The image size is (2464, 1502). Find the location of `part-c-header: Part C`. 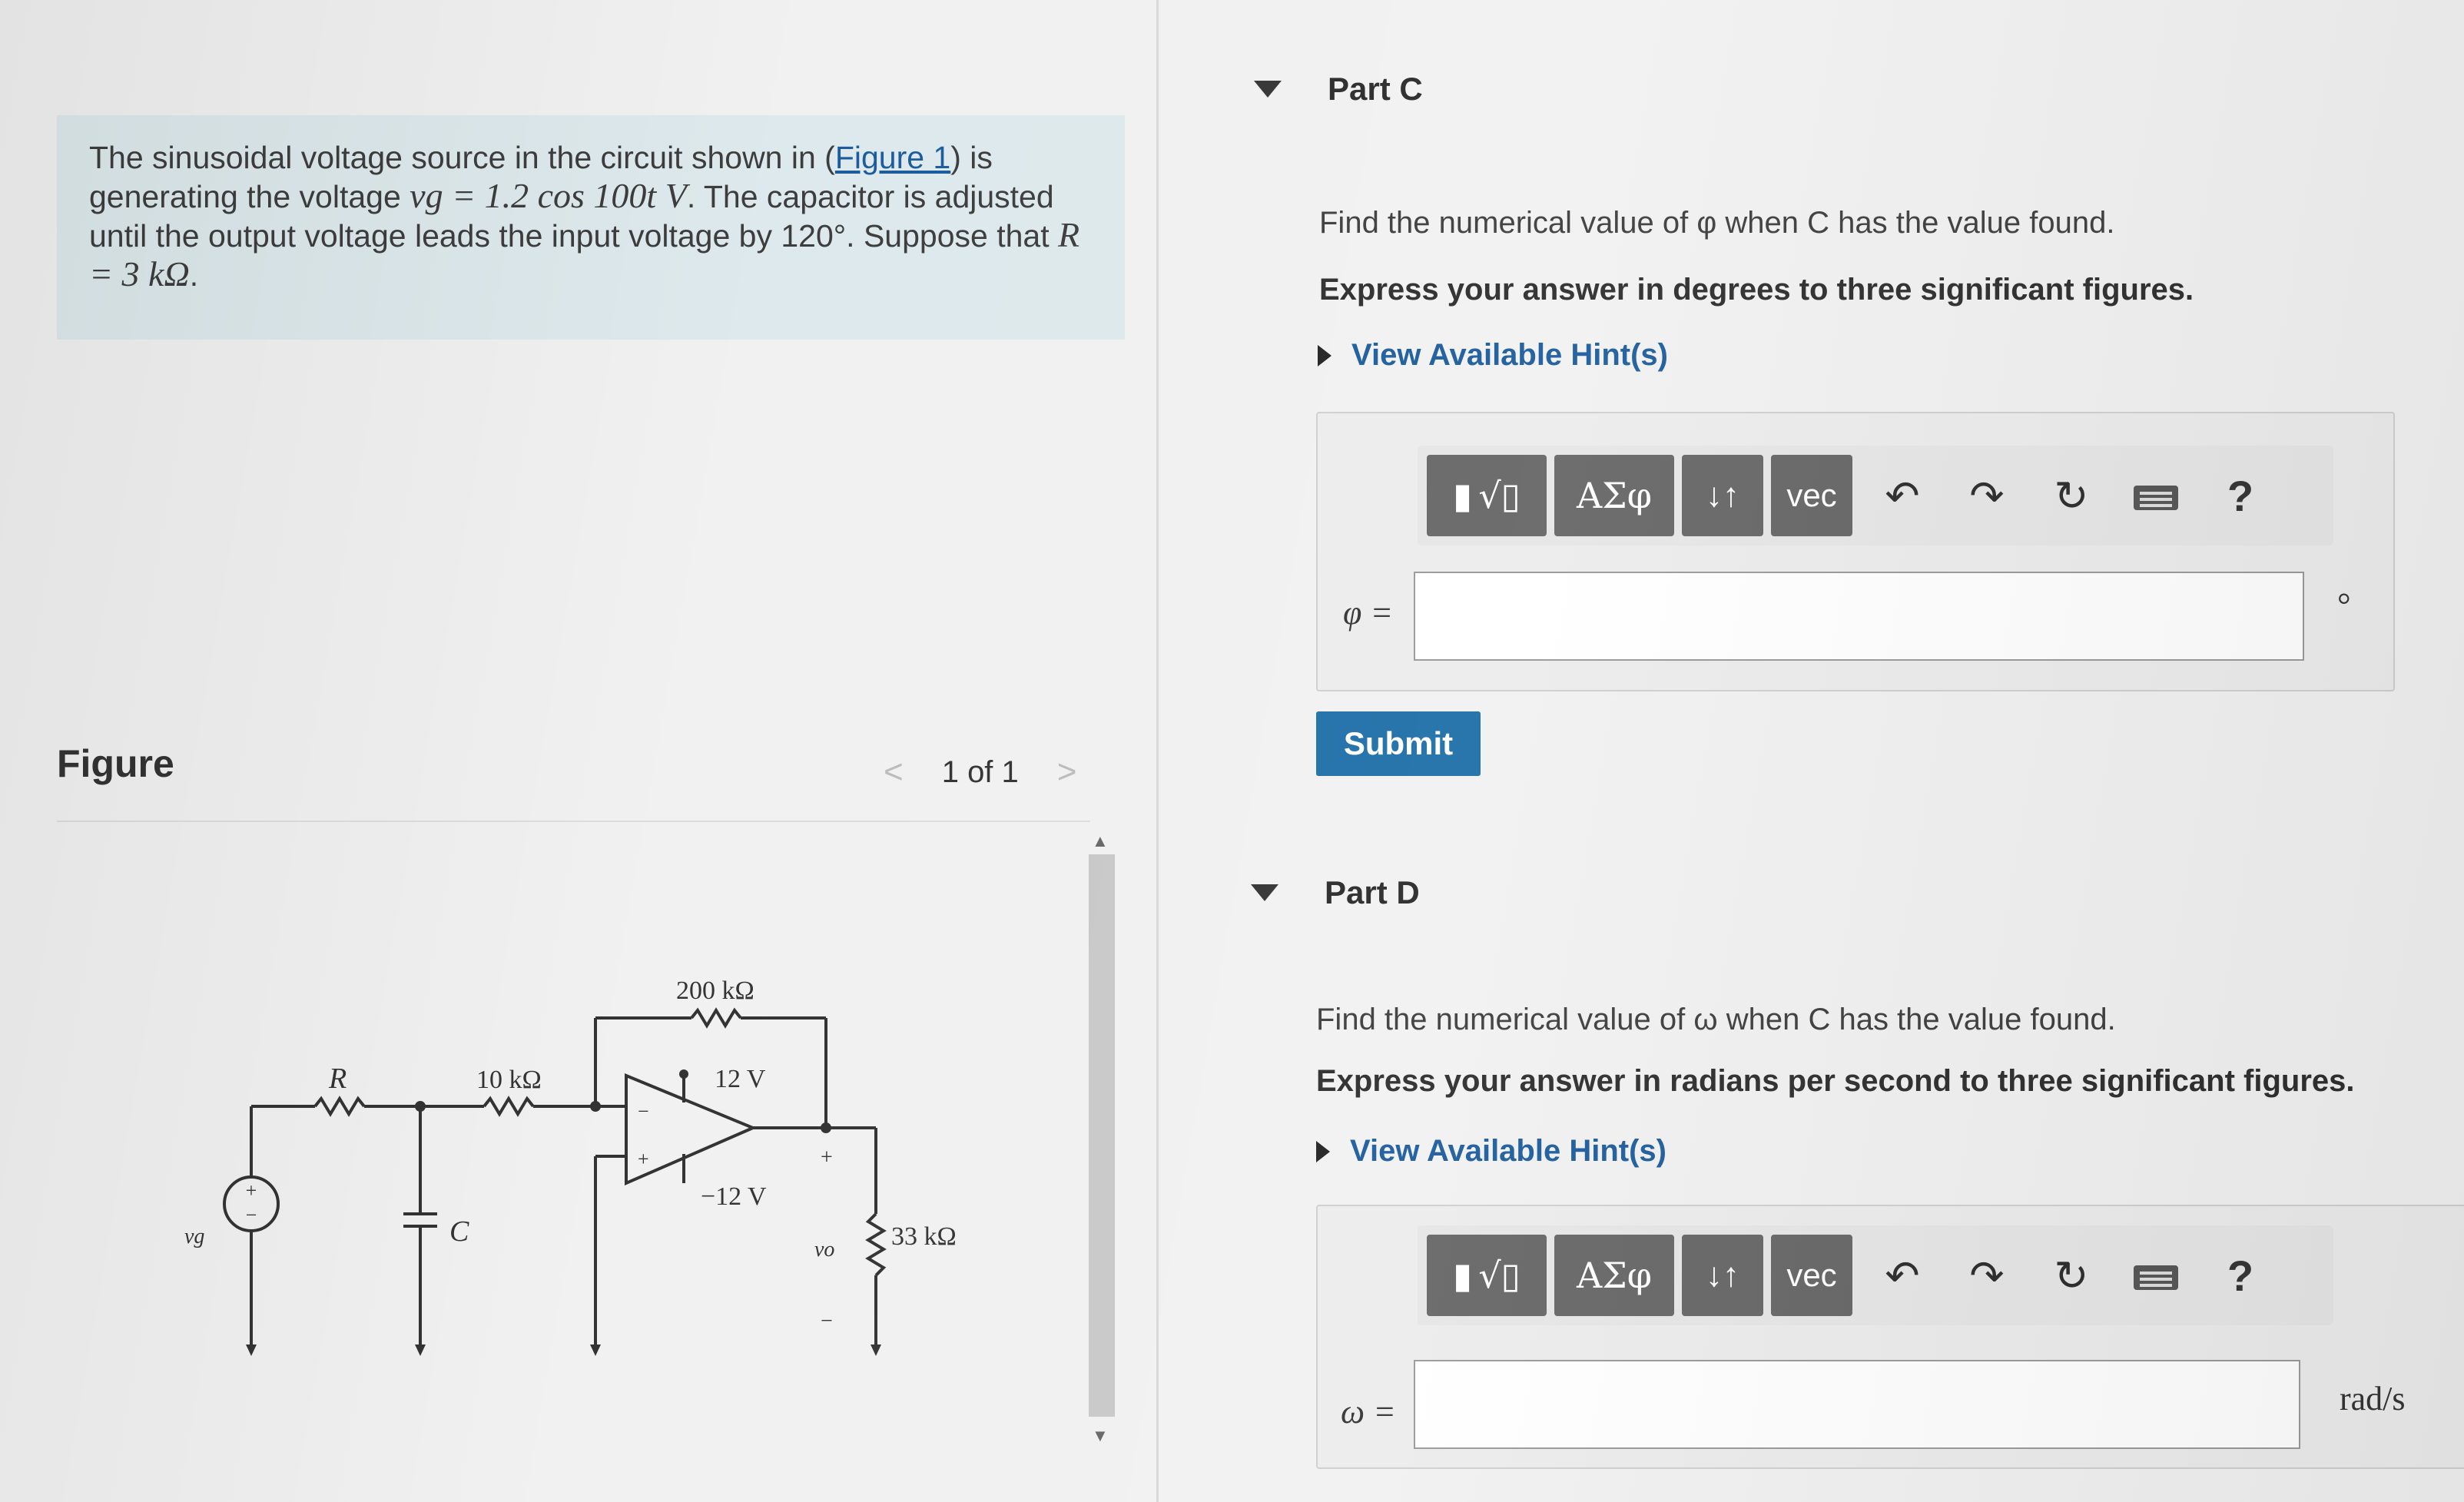

part-c-header: Part C is located at coordinates (1338, 89).